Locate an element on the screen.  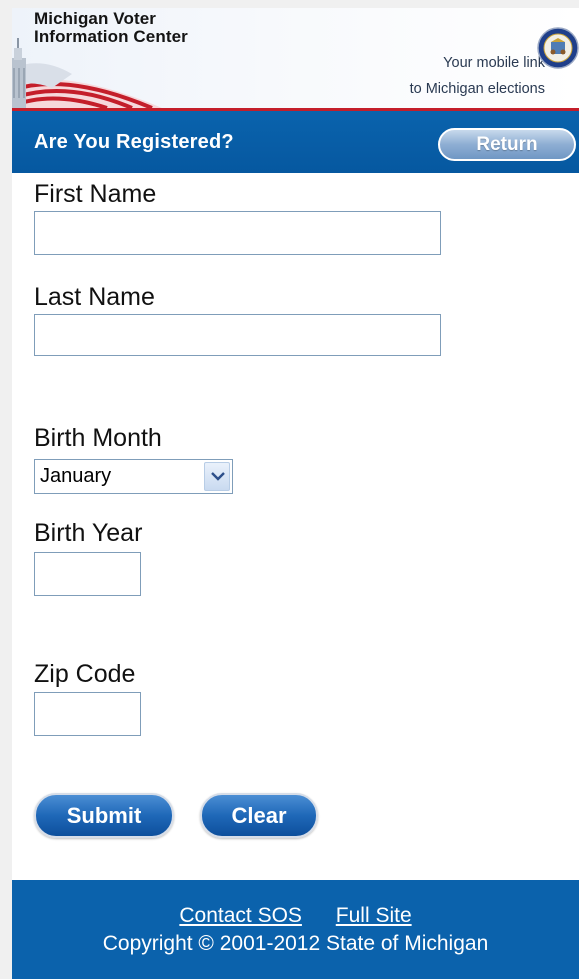
tagline-line1: Your mobile link is located at coordinates (494, 63).